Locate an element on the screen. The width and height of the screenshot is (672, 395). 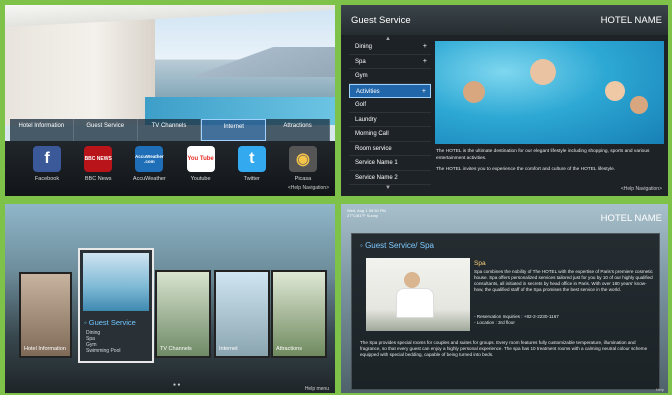
service-item-name-2: Service Name 2 is located at coordinates (390, 178).